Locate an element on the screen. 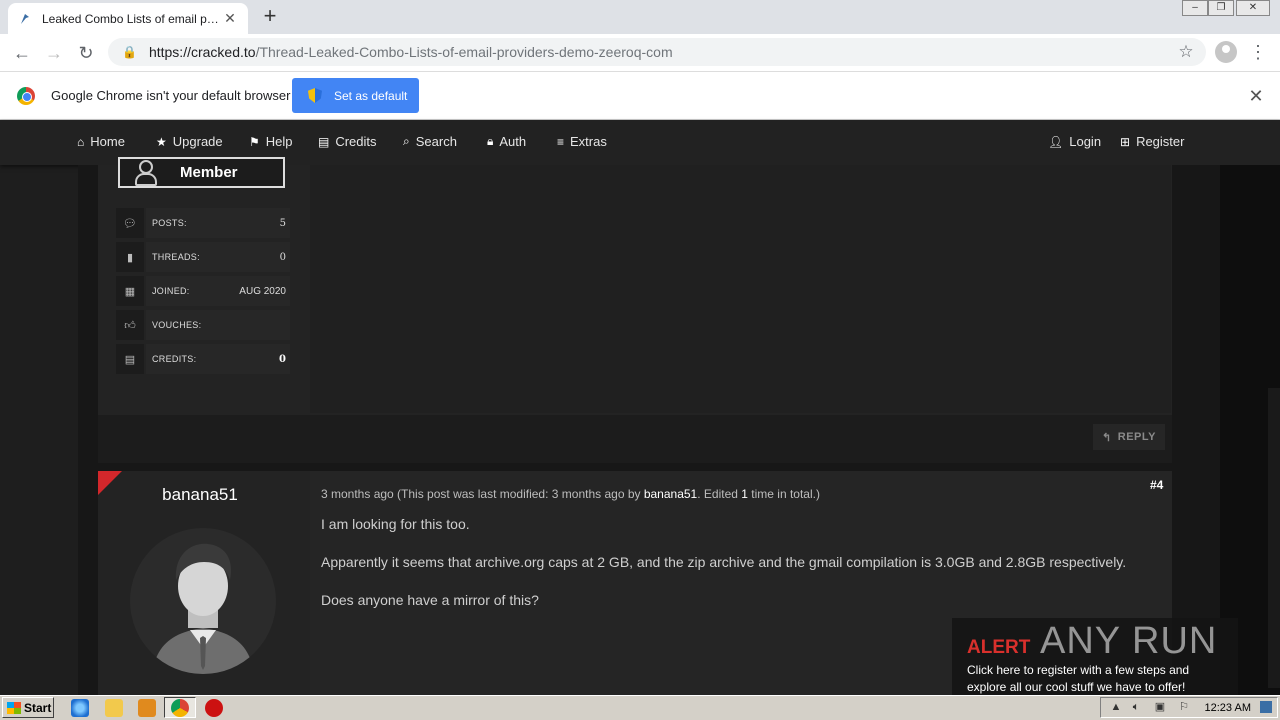 The width and height of the screenshot is (1280, 720). nav-auth-label: Auth is located at coordinates (513, 141).